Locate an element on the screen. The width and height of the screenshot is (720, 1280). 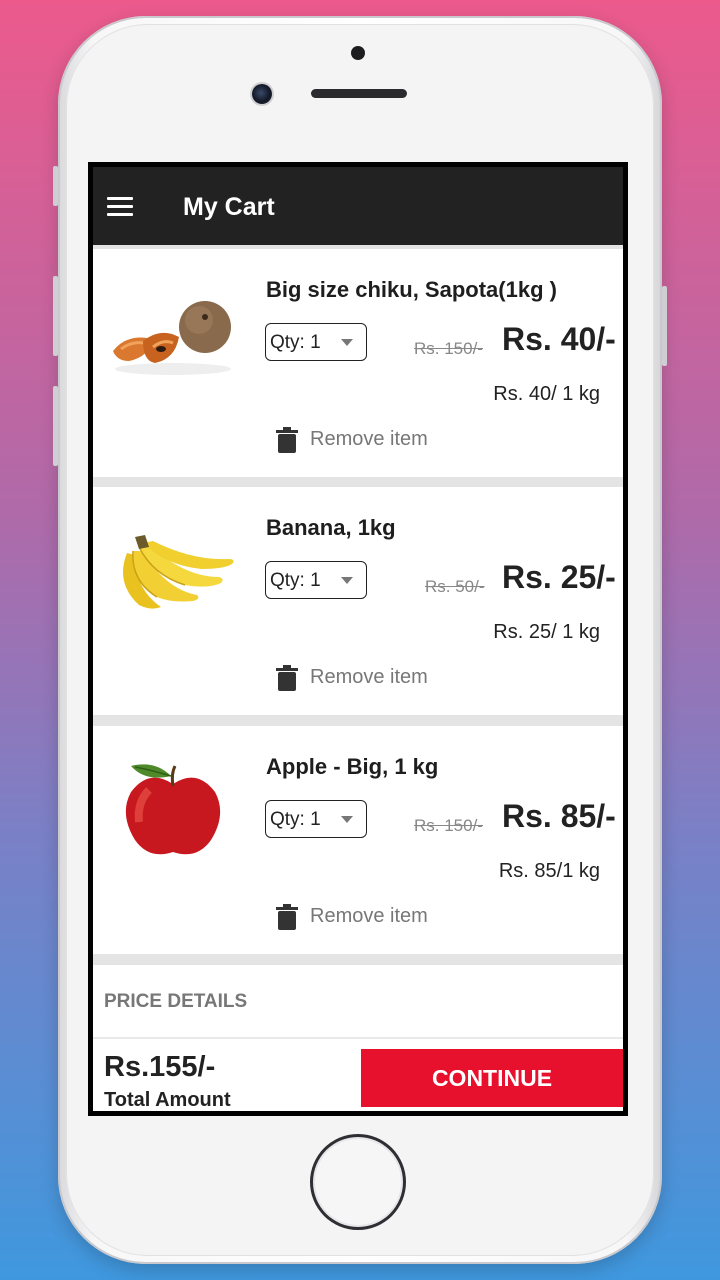
unit-price: Rs. 40/ 1 kg is located at coordinates (546, 394).